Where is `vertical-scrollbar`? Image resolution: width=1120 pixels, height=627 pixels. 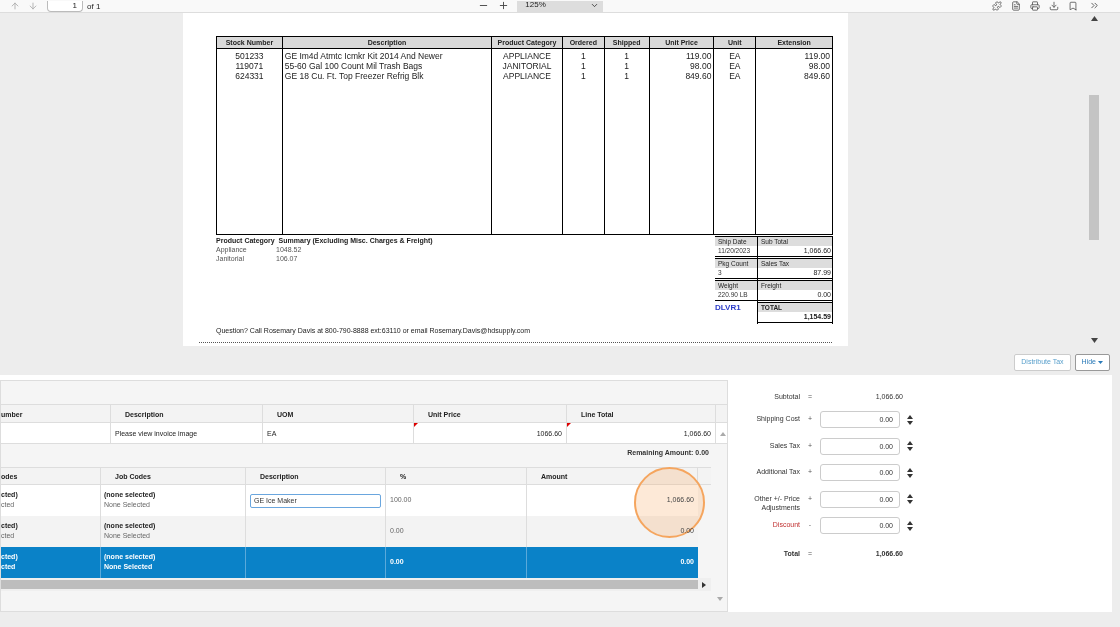
vertical-scrollbar is located at coordinates (1094, 179).